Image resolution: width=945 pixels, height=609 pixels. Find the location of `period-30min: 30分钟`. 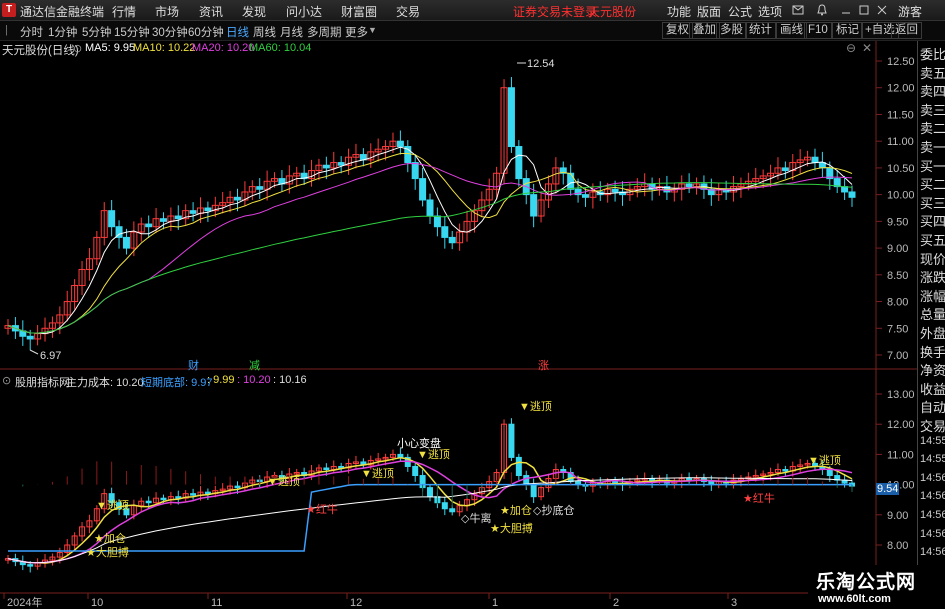

period-30min: 30分钟 is located at coordinates (170, 32).